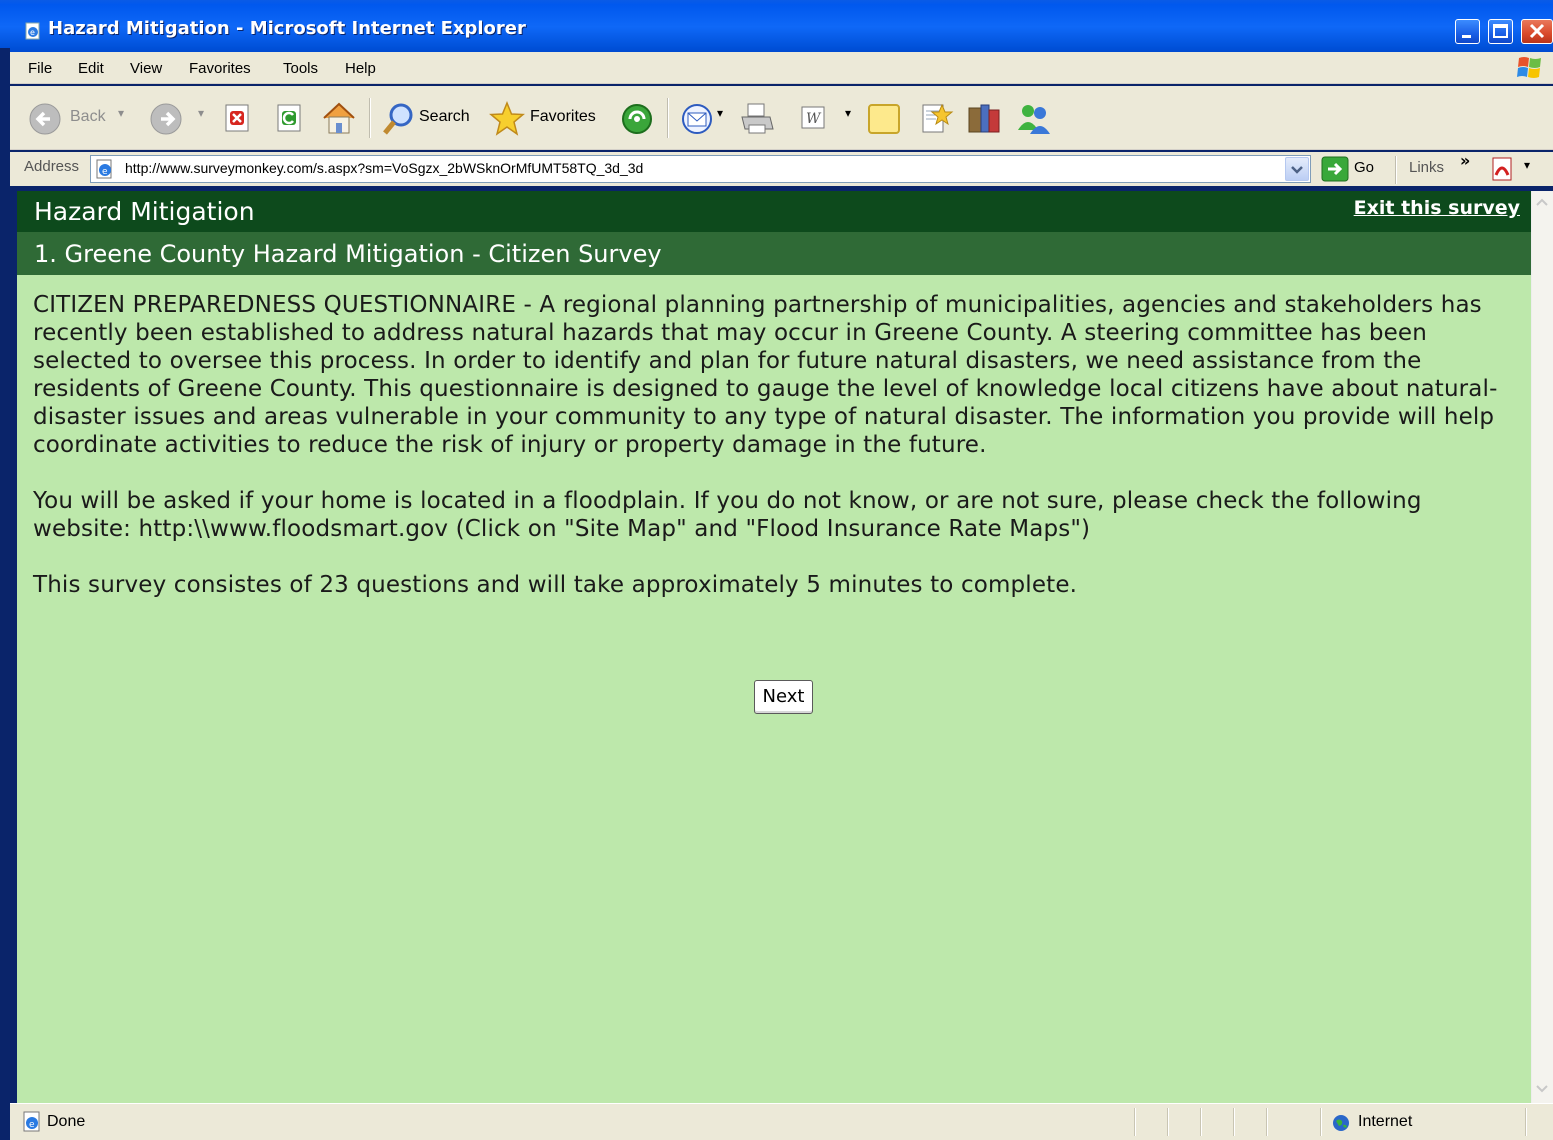 This screenshot has height=1140, width=1553. What do you see at coordinates (1542, 647) in the screenshot?
I see `vertical-scrollbar` at bounding box center [1542, 647].